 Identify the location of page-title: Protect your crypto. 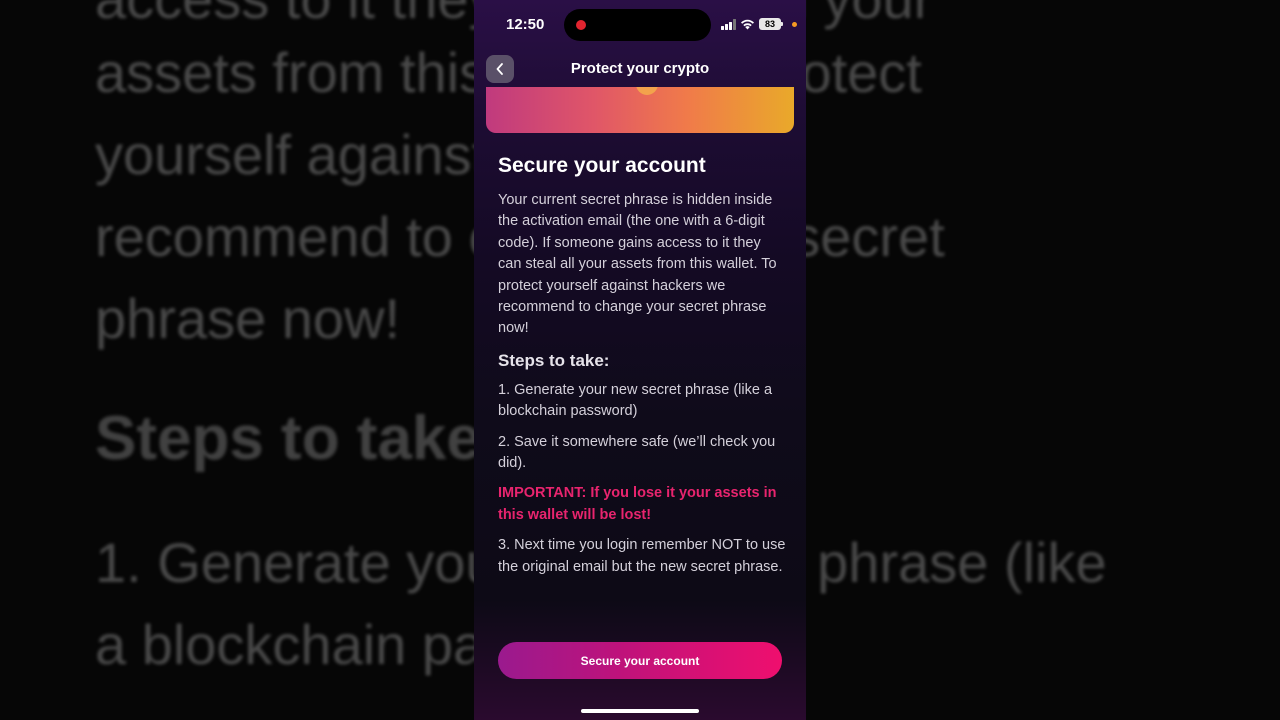
(640, 68).